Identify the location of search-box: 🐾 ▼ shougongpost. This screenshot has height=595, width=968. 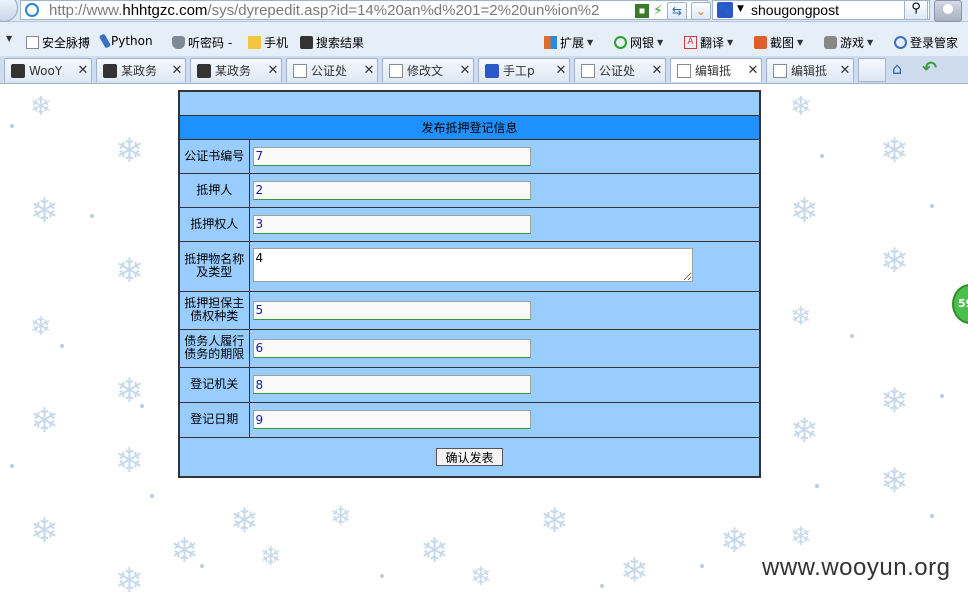
(821, 10).